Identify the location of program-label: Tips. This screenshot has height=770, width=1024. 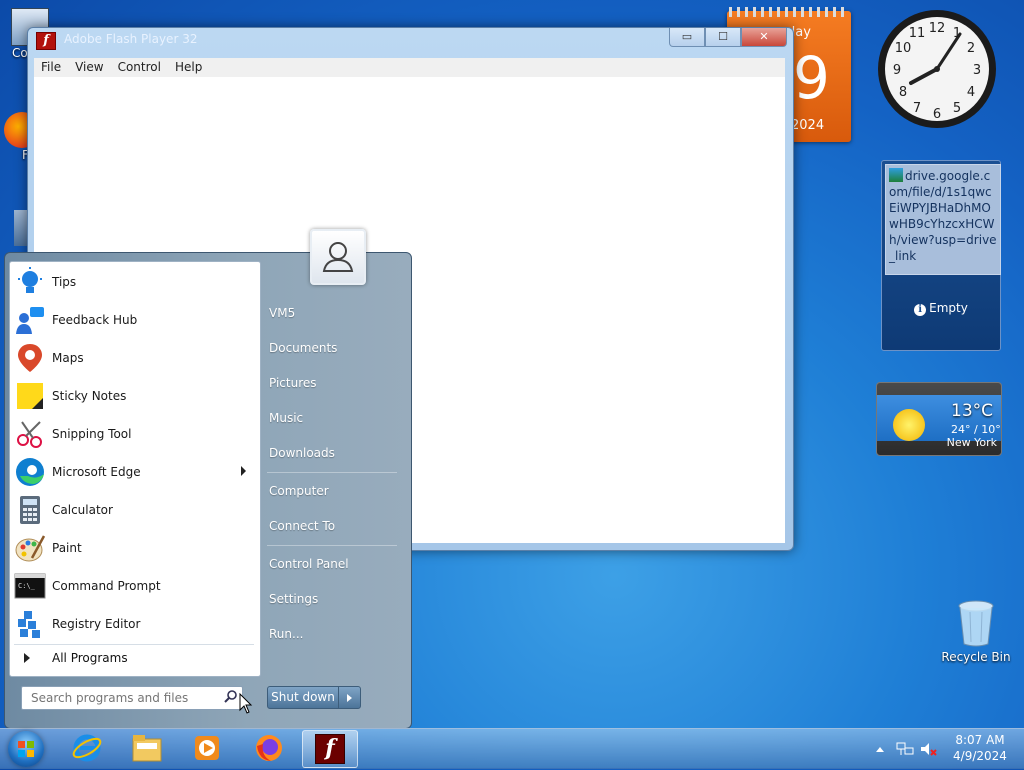
(64, 282).